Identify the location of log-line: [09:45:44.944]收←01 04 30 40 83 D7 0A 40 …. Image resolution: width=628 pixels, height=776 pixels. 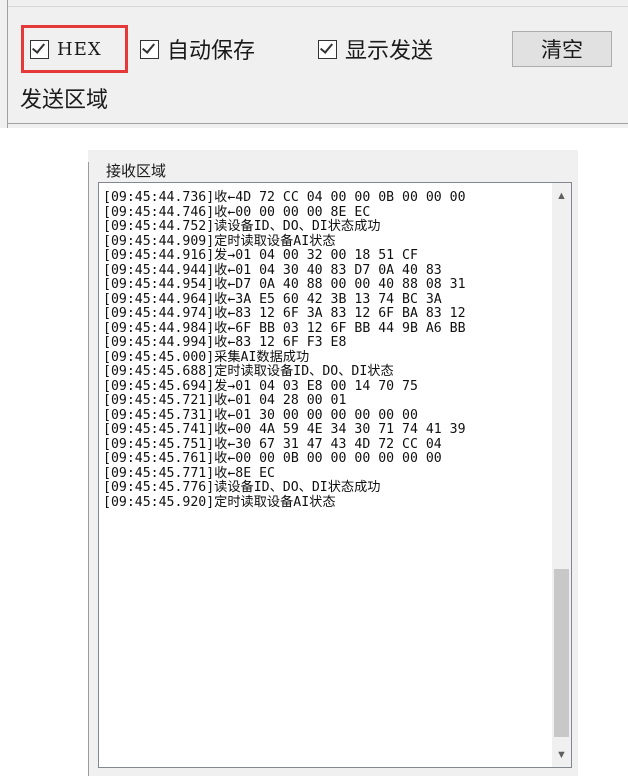
(272, 270).